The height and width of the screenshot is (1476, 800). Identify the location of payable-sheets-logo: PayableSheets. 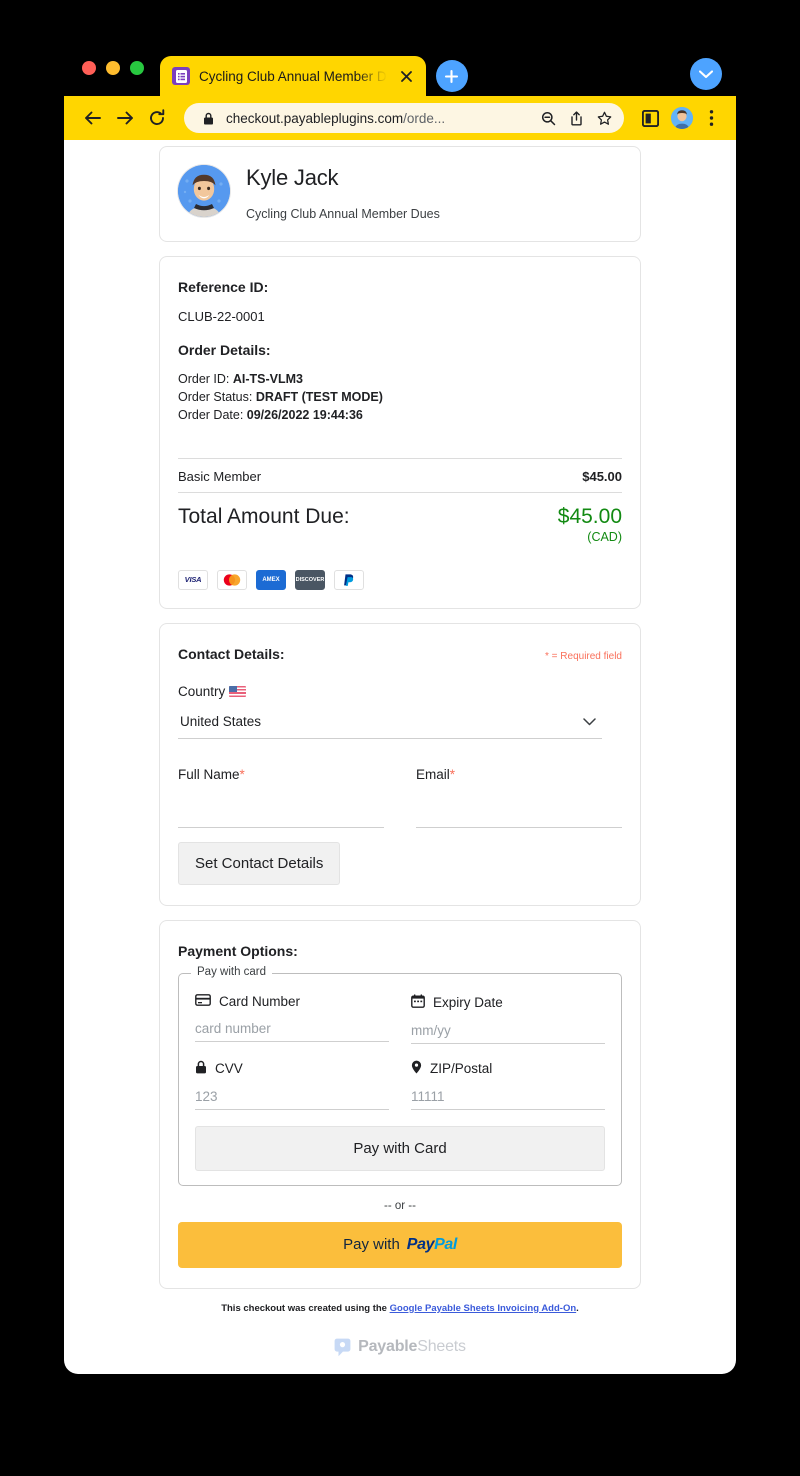
(400, 1347).